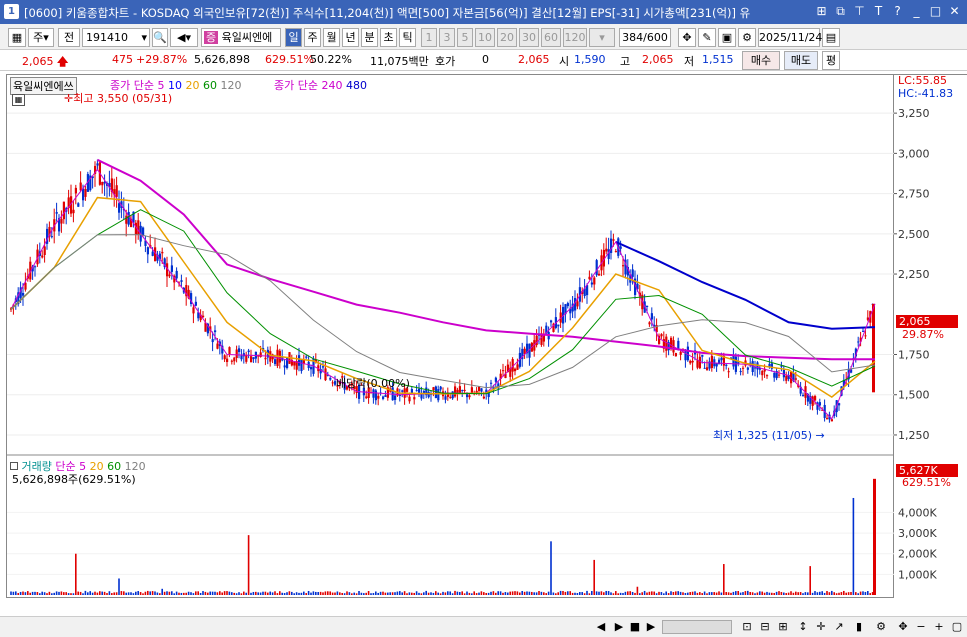 This screenshot has height=637, width=967. Describe the element at coordinates (897, 11) in the screenshot. I see `help-icon: ?` at that location.